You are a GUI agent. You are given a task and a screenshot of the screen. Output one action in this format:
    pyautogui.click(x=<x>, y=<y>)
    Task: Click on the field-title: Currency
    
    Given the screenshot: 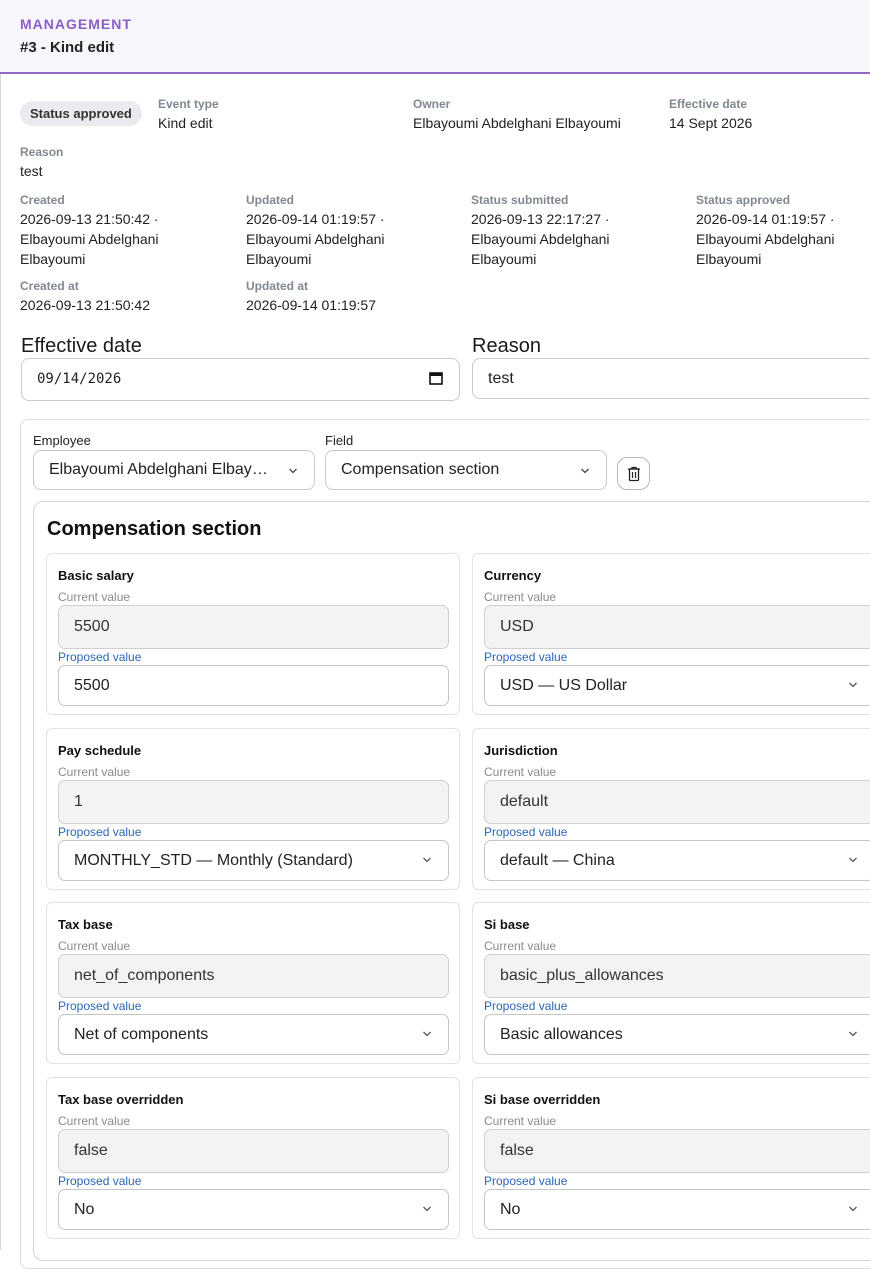 What is the action you would take?
    pyautogui.click(x=513, y=575)
    